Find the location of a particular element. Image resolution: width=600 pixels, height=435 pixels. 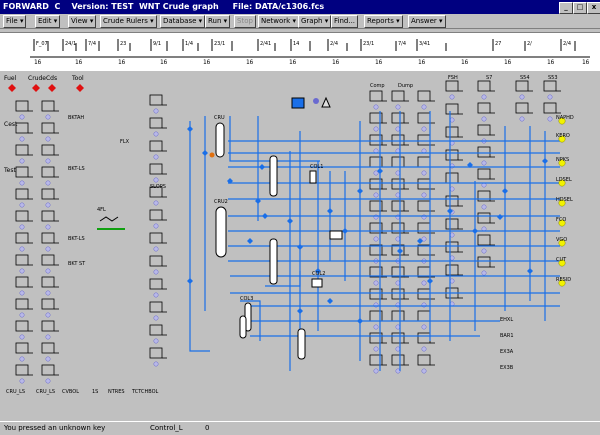

menu-database: Database ▾ is located at coordinates (183, 21).